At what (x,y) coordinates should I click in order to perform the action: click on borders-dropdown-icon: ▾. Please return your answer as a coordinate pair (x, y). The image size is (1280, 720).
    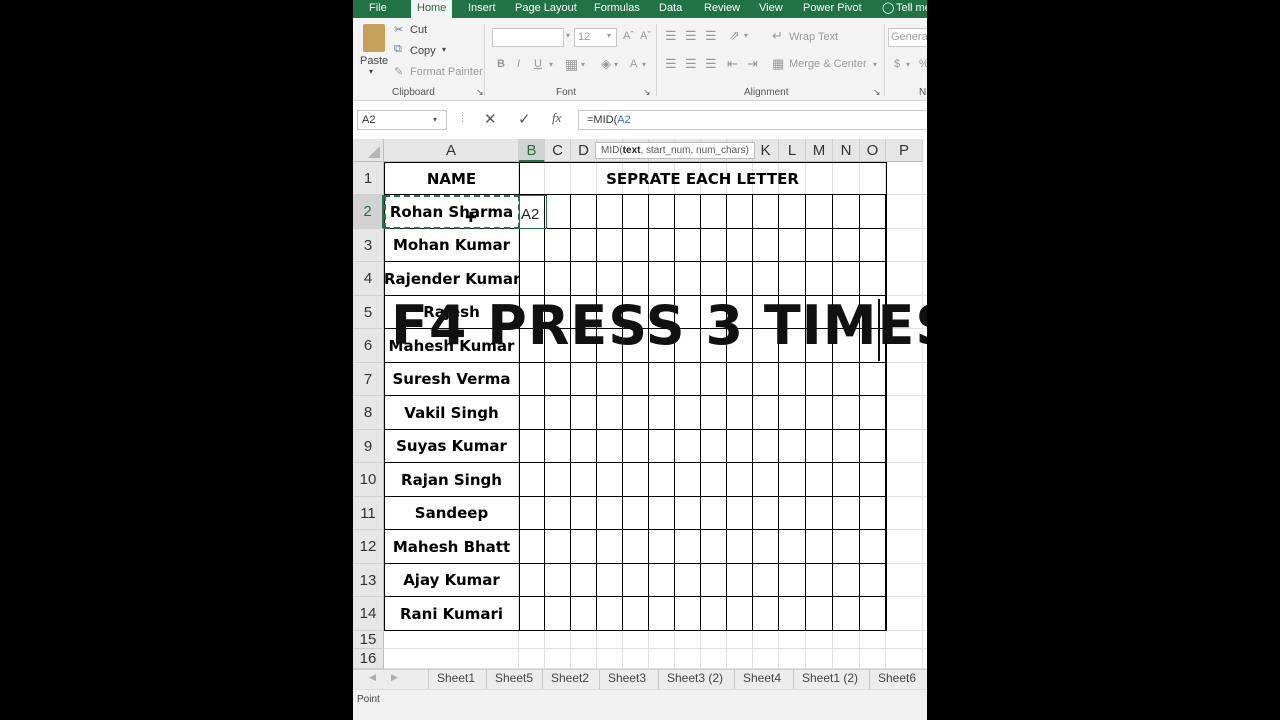
    Looking at the image, I should click on (583, 64).